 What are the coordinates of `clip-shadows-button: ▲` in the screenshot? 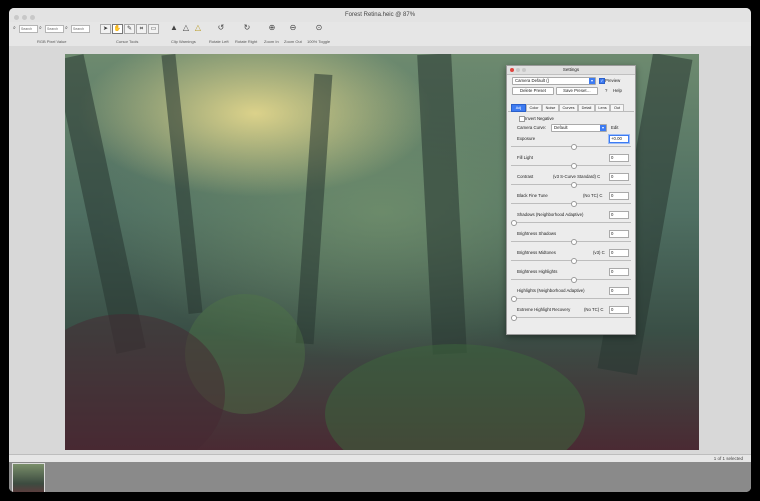 It's located at (174, 28).